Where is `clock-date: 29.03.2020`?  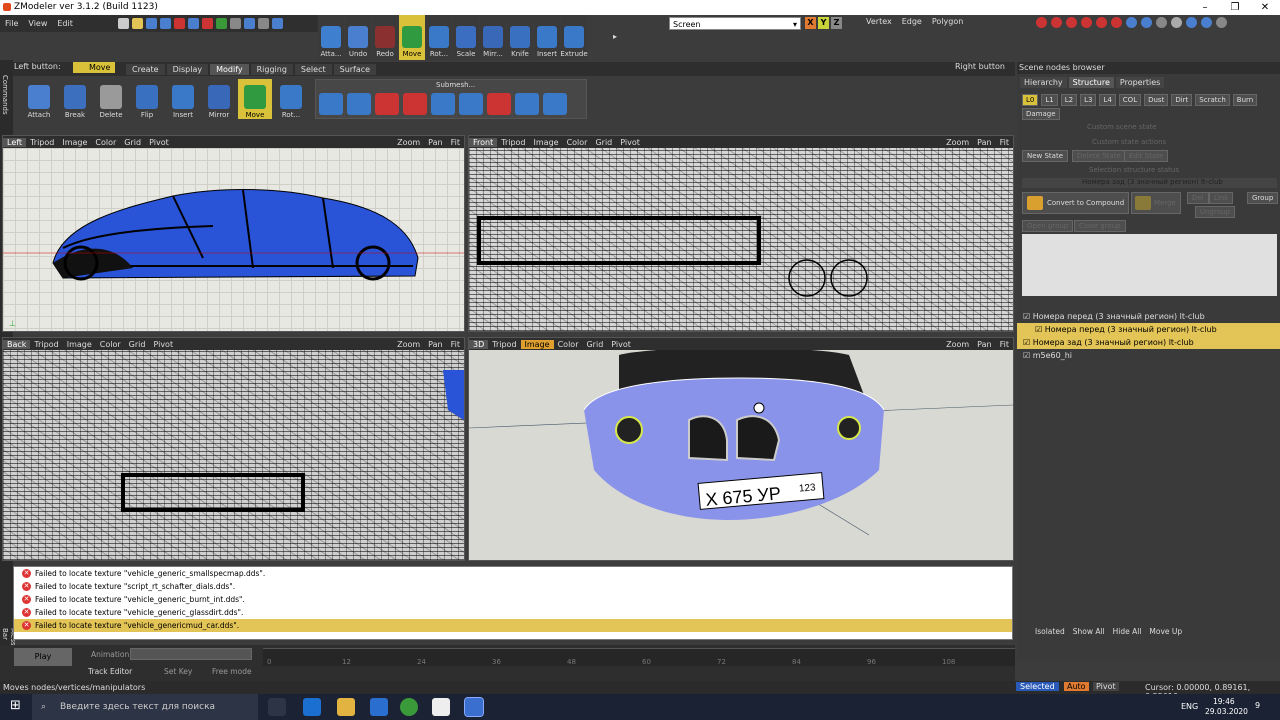
clock-date: 29.03.2020 is located at coordinates (1226, 711).